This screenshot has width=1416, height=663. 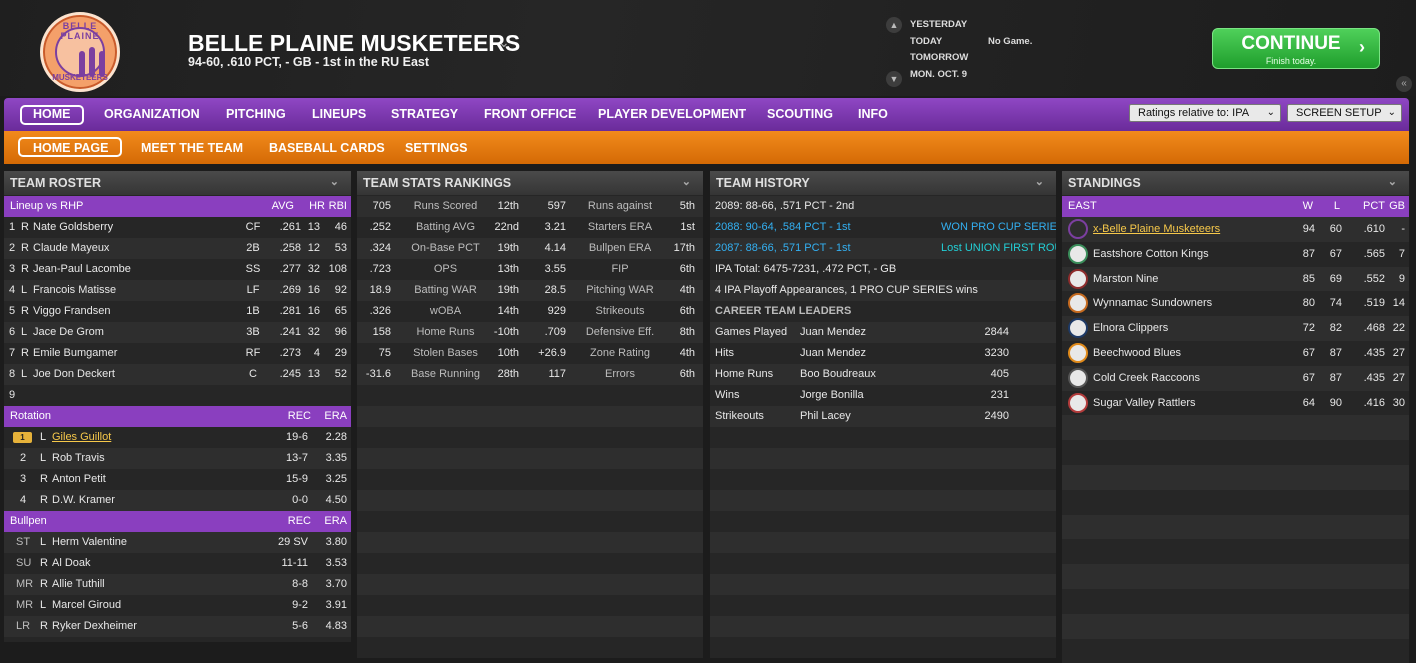 I want to click on team-name: Elnora Clippers, so click(x=1130, y=328).